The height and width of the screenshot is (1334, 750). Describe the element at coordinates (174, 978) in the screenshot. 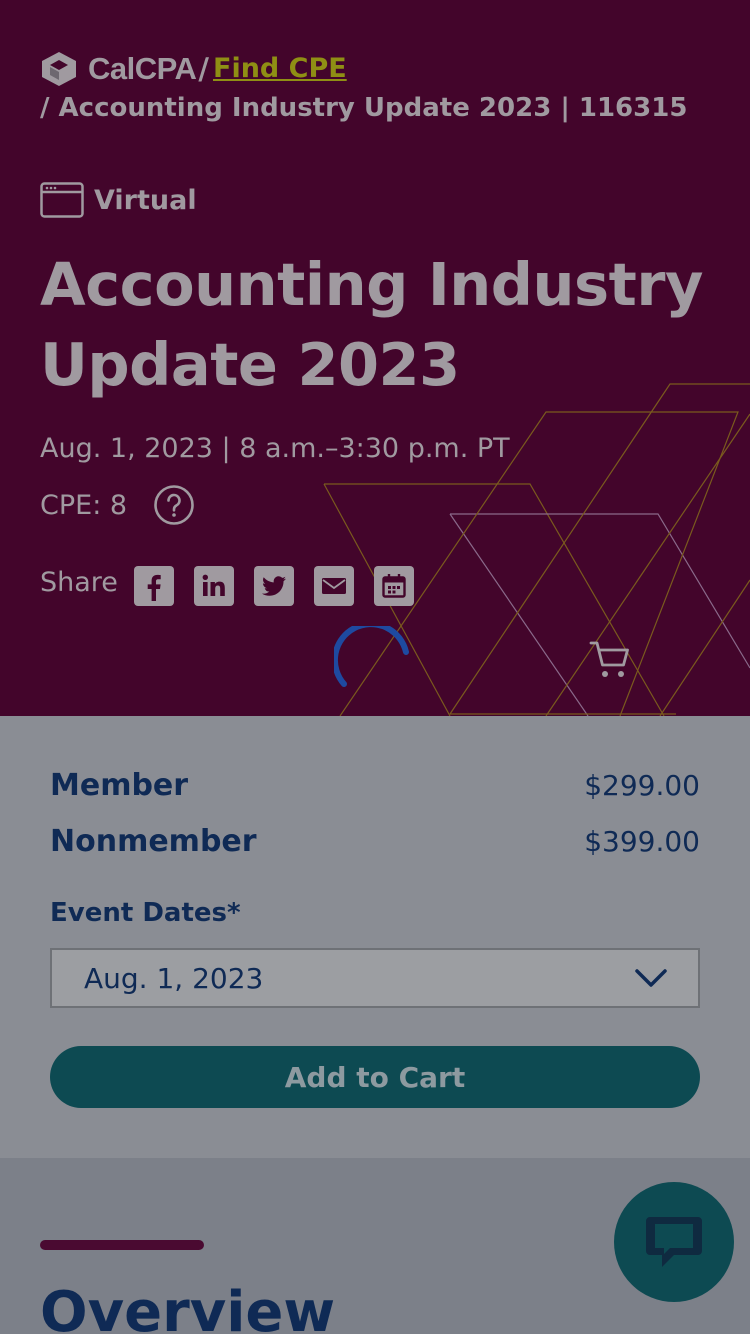

I see `event-date-selected: Aug. 1, 2023` at that location.